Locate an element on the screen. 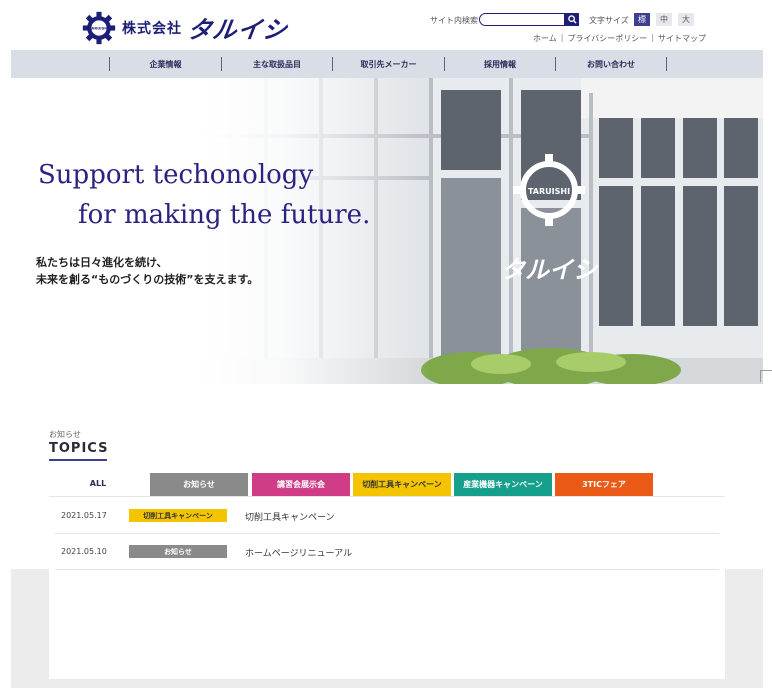 This screenshot has width=772, height=688. gear-logo-icon: TARUISHI is located at coordinates (99, 27).